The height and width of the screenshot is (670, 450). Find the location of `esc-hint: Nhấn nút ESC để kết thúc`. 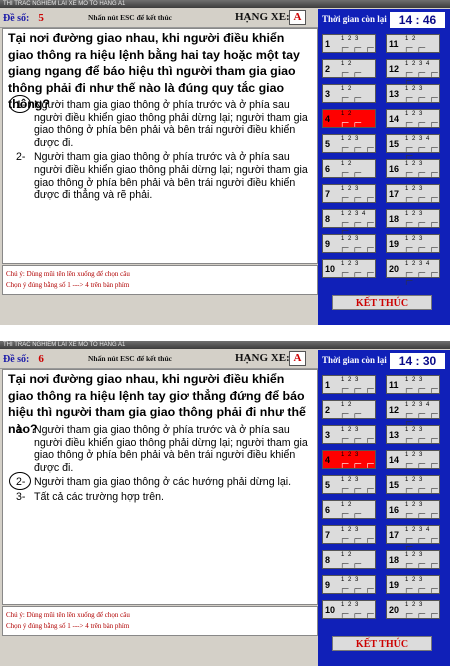

esc-hint: Nhấn nút ESC để kết thúc is located at coordinates (130, 17).